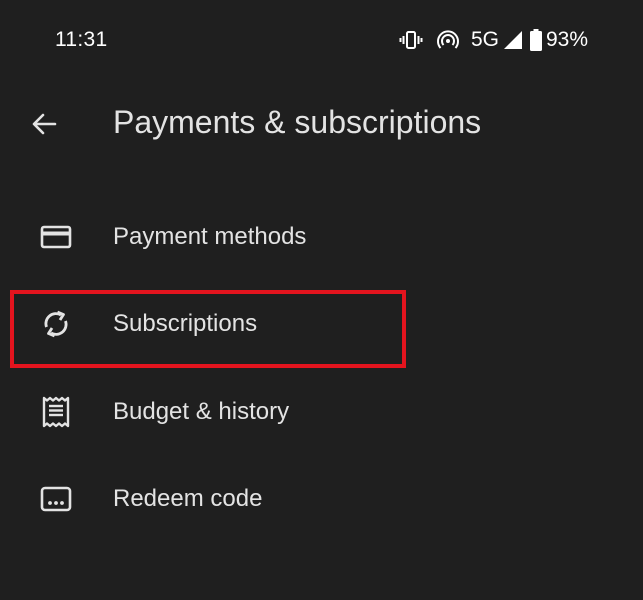 The height and width of the screenshot is (600, 643). Describe the element at coordinates (484, 39) in the screenshot. I see `network-type: 5G` at that location.